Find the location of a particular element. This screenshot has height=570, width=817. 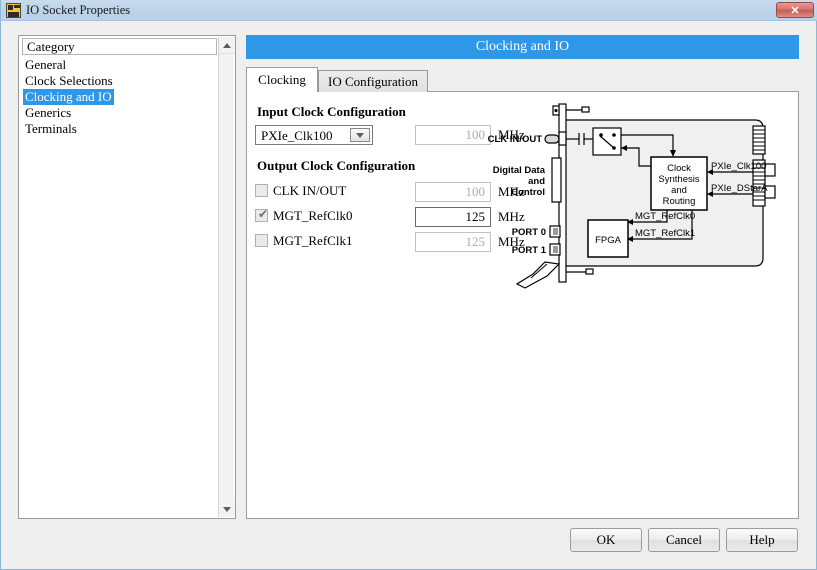

input-clock-frequency-field: 100 is located at coordinates (453, 135).